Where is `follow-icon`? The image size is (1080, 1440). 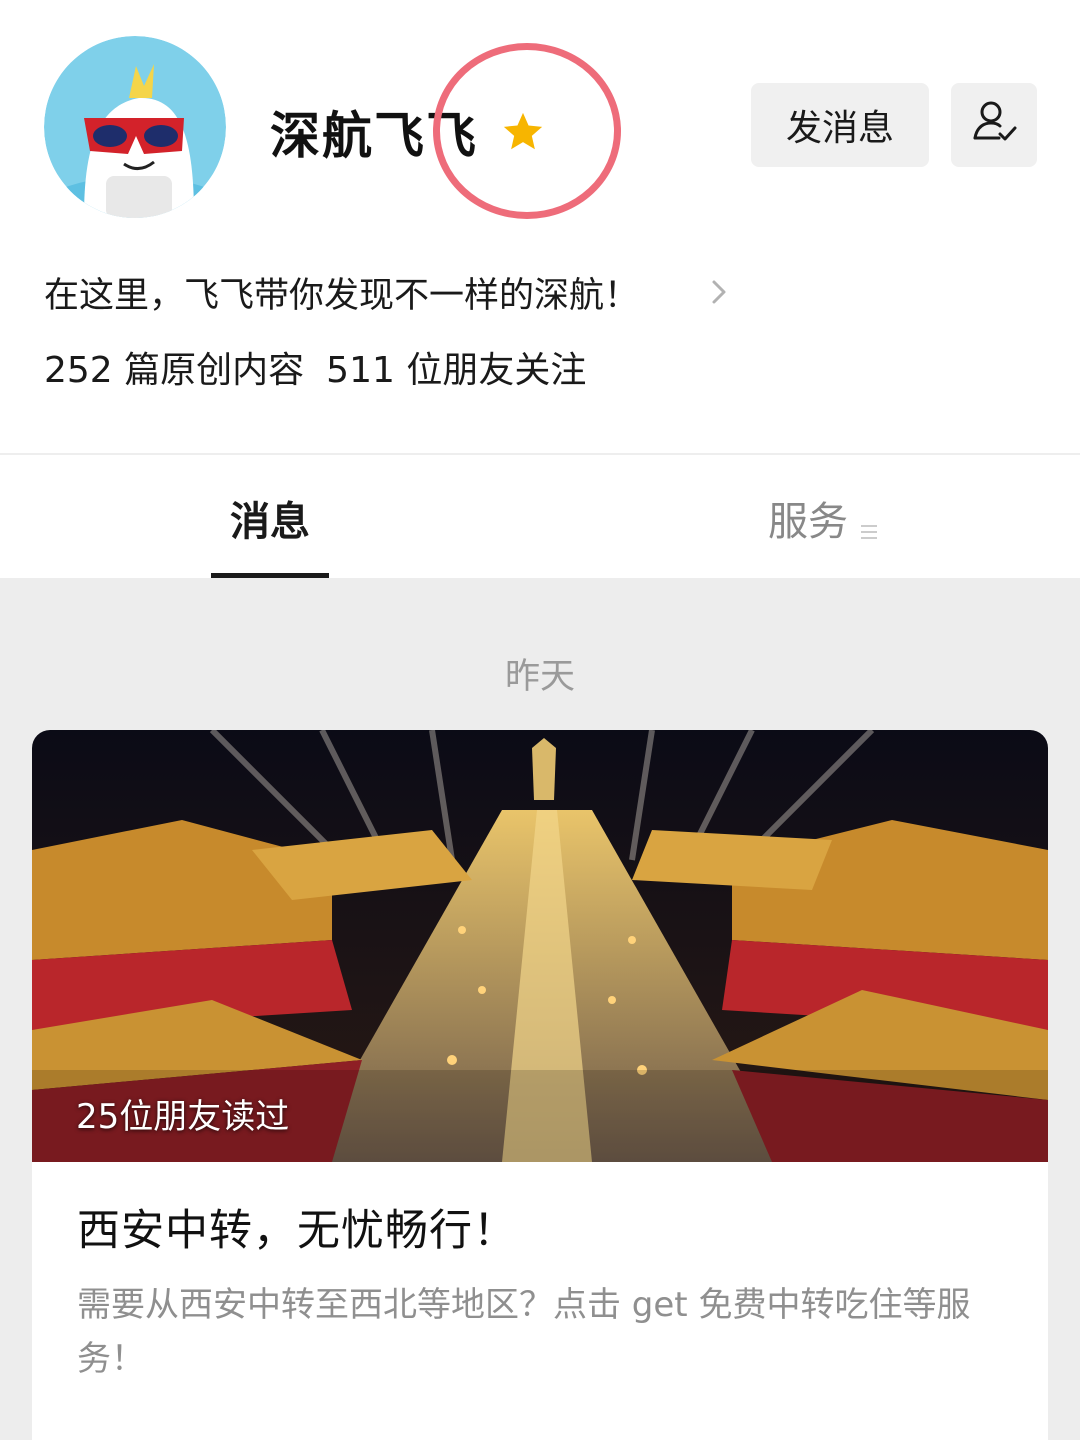
follow-icon is located at coordinates (994, 125).